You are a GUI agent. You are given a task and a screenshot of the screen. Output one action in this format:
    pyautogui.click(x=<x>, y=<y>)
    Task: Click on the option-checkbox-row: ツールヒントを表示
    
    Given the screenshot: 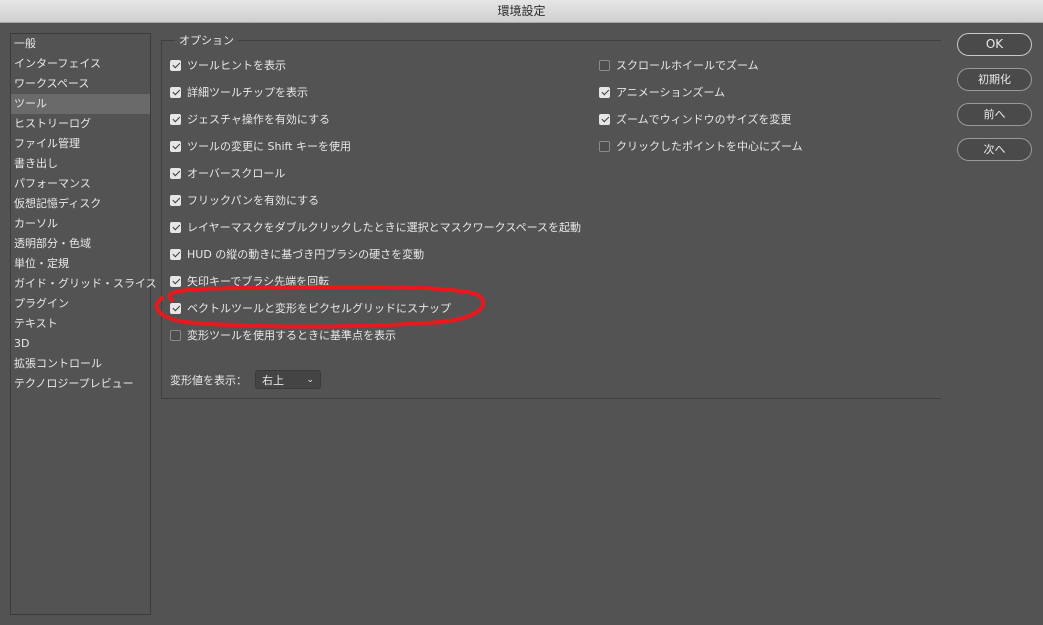 What is the action you would take?
    pyautogui.click(x=228, y=65)
    